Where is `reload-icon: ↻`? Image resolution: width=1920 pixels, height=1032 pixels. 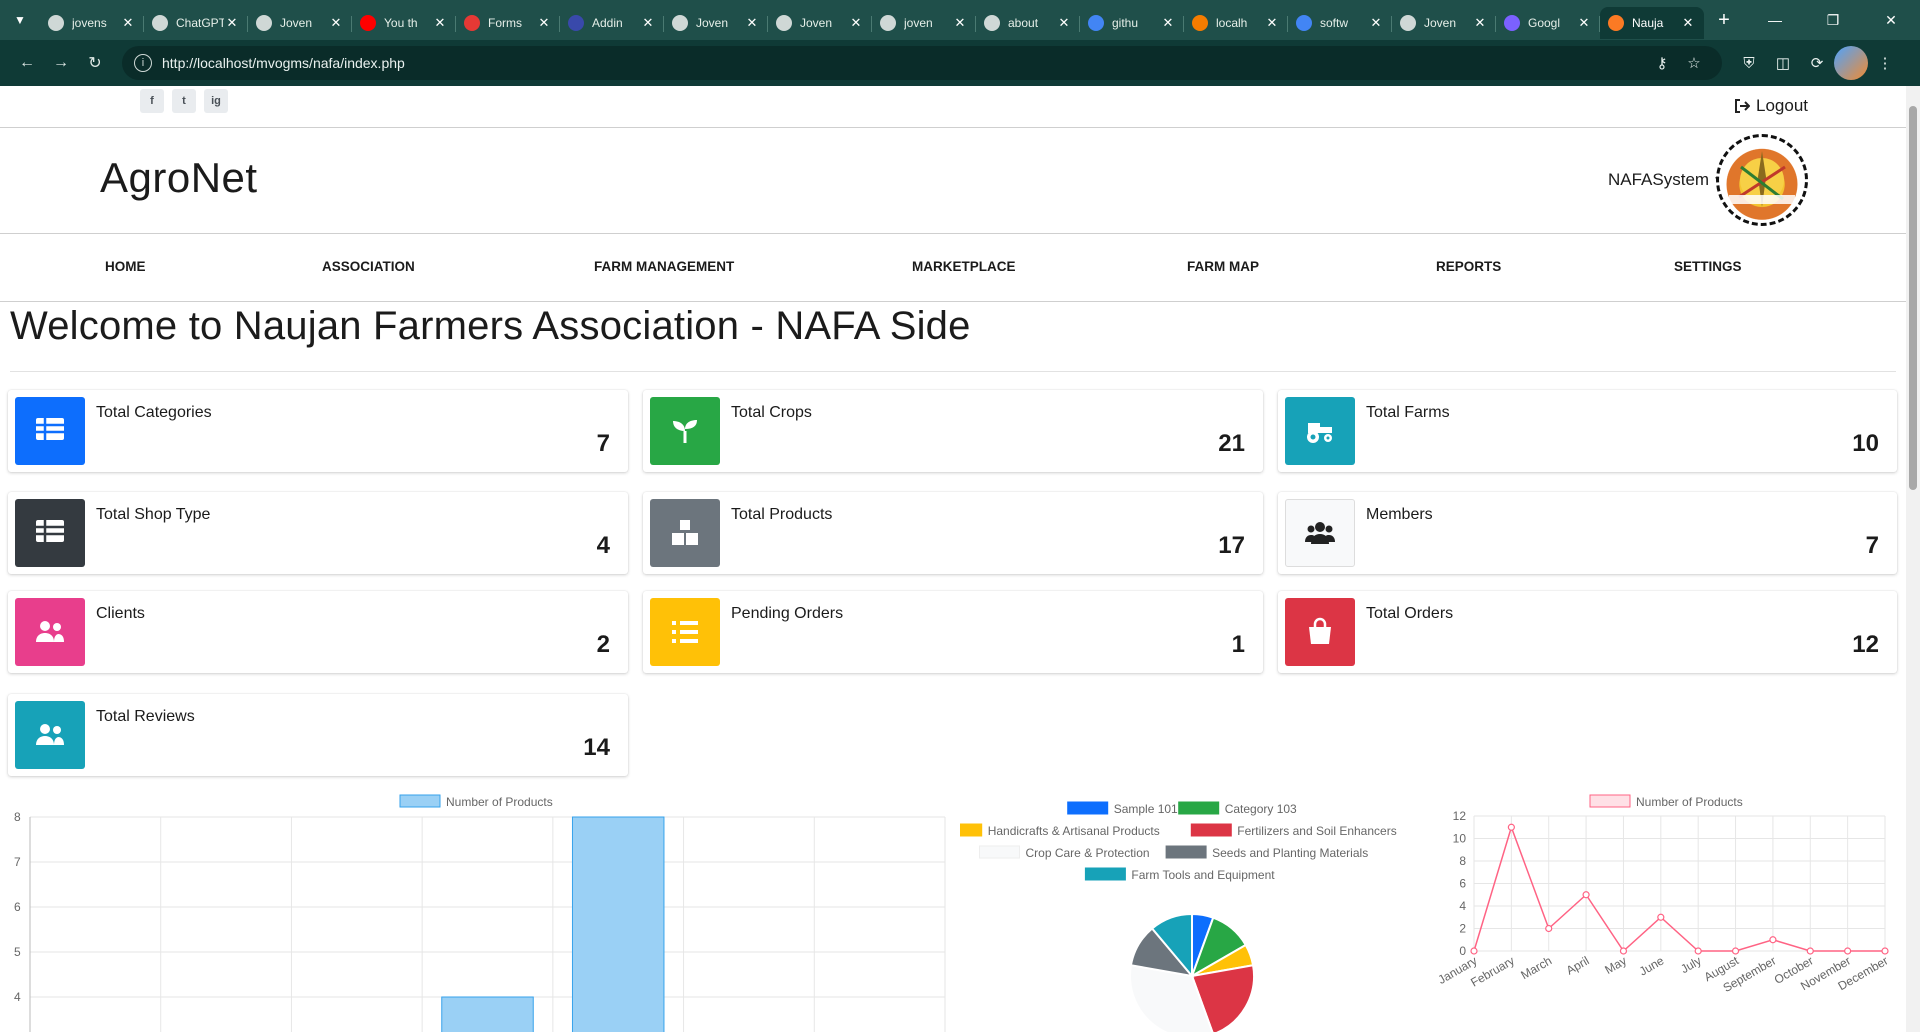 reload-icon: ↻ is located at coordinates (95, 63).